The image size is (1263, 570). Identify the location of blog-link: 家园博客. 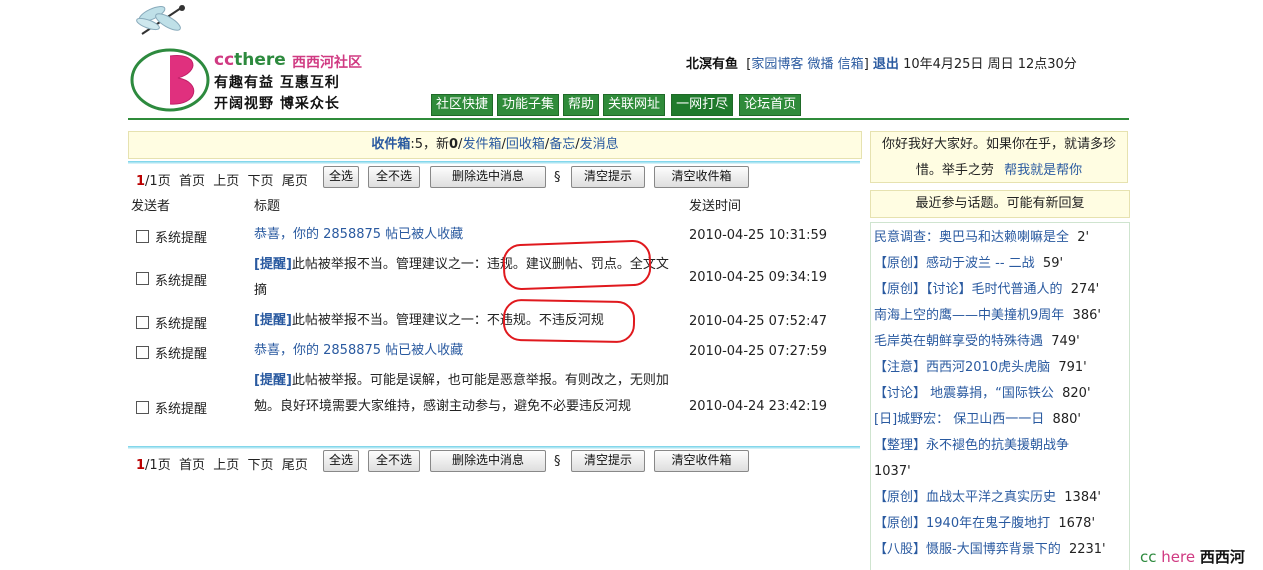
(777, 64).